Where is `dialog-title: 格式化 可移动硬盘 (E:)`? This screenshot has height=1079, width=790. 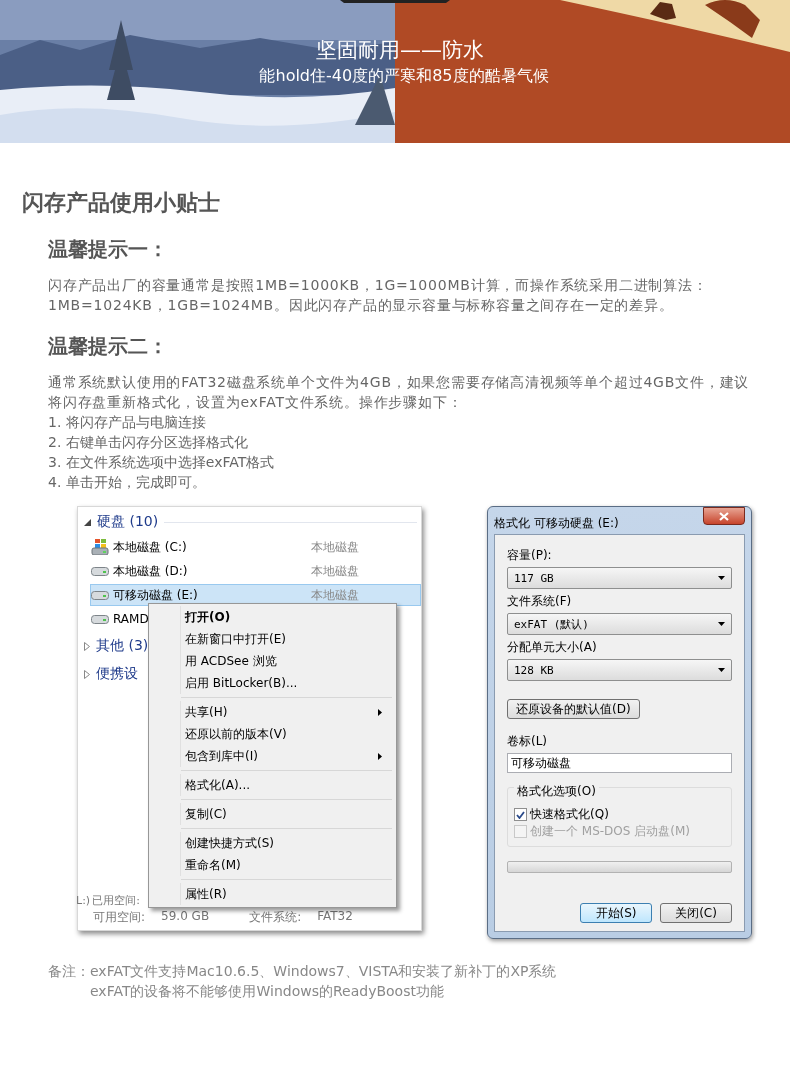
dialog-title: 格式化 可移动硬盘 (E:) is located at coordinates (556, 523).